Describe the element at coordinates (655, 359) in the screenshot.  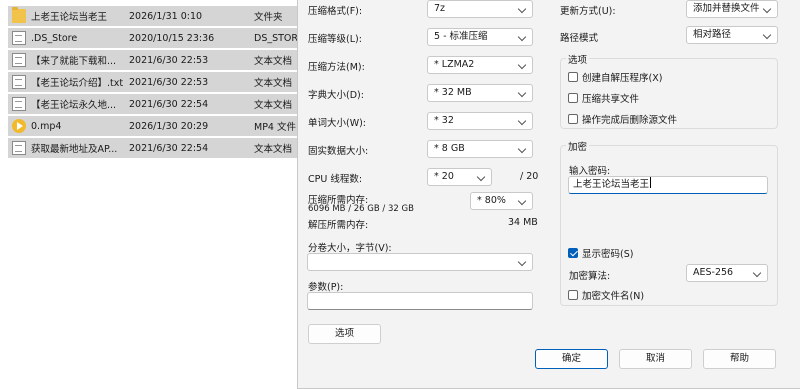
I see `cancel-button: 取消` at that location.